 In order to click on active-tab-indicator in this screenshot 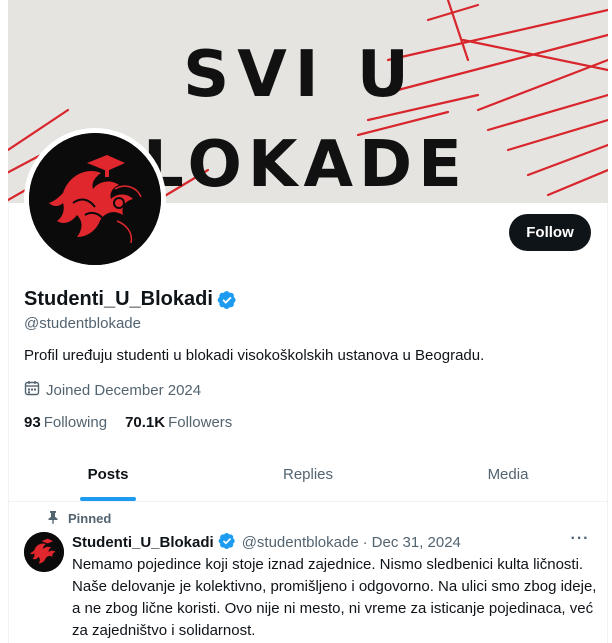, I will do `click(108, 499)`.